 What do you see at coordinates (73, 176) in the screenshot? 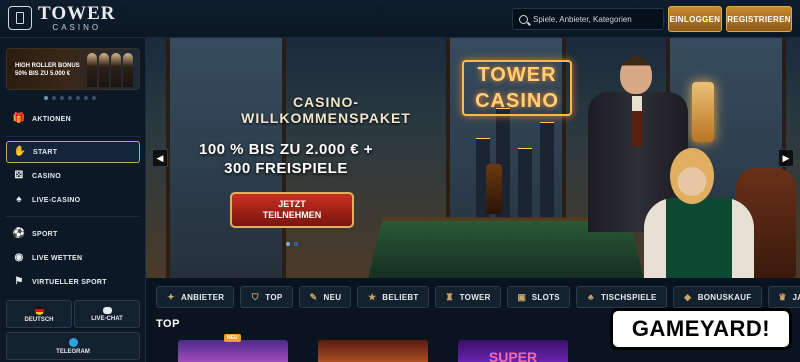
I see `sidebar-item-casino: ⚄ CASINO` at bounding box center [73, 176].